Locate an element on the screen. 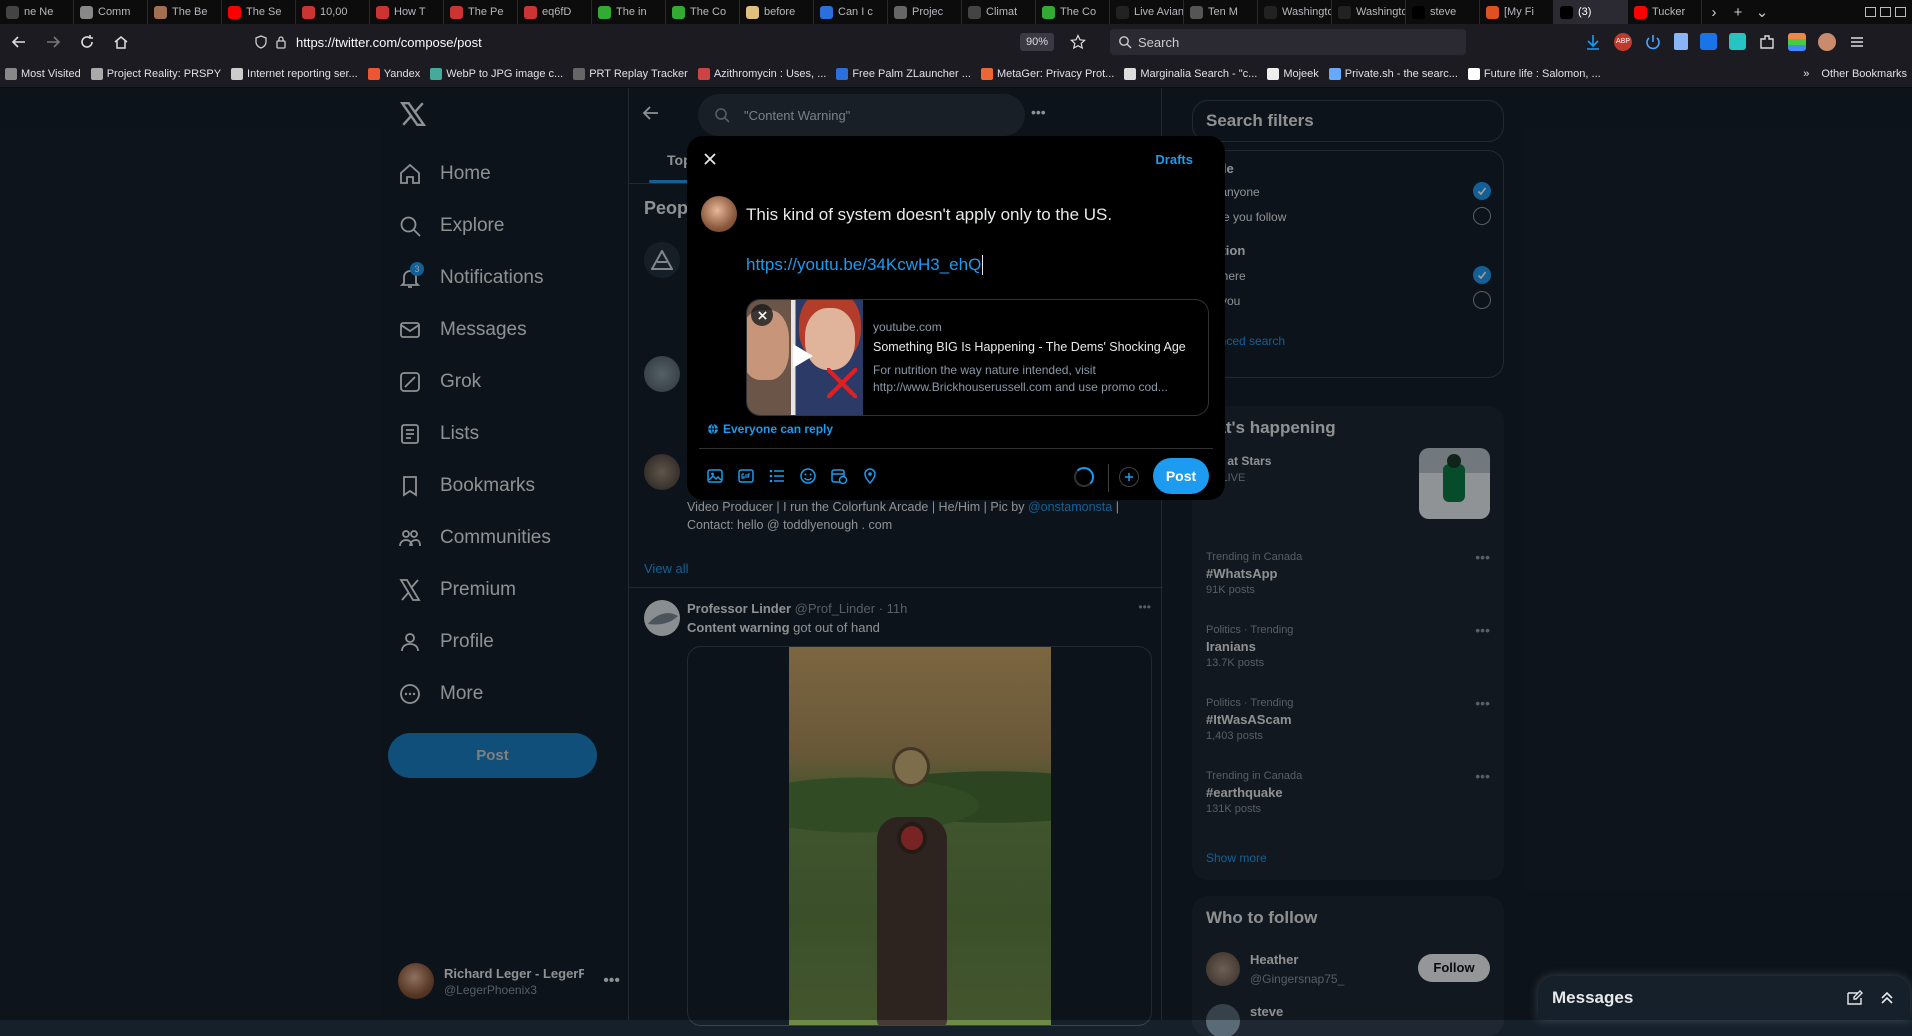 This screenshot has height=1036, width=1912. schedule-icon is located at coordinates (839, 476).